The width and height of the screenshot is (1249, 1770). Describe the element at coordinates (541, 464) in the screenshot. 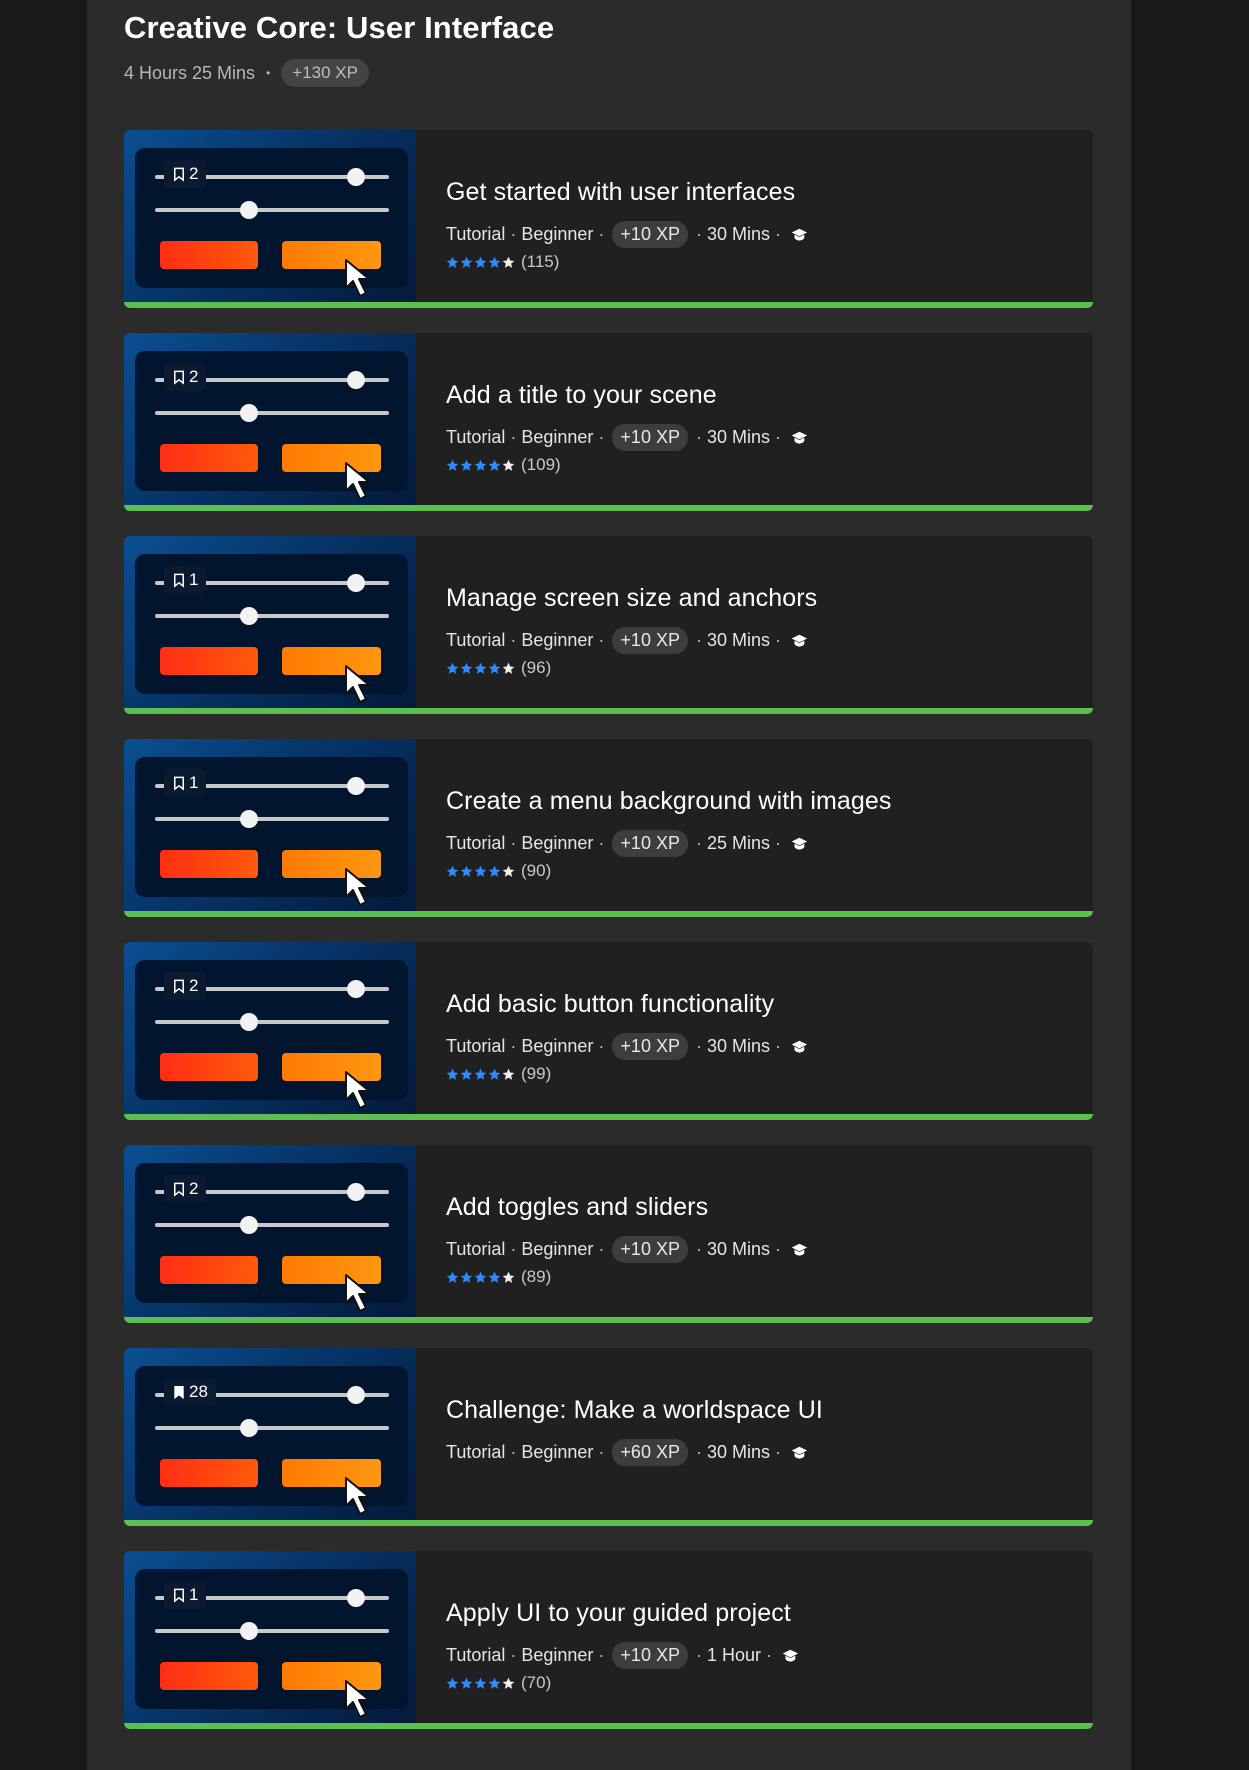

I see `rating-count: (109)` at that location.